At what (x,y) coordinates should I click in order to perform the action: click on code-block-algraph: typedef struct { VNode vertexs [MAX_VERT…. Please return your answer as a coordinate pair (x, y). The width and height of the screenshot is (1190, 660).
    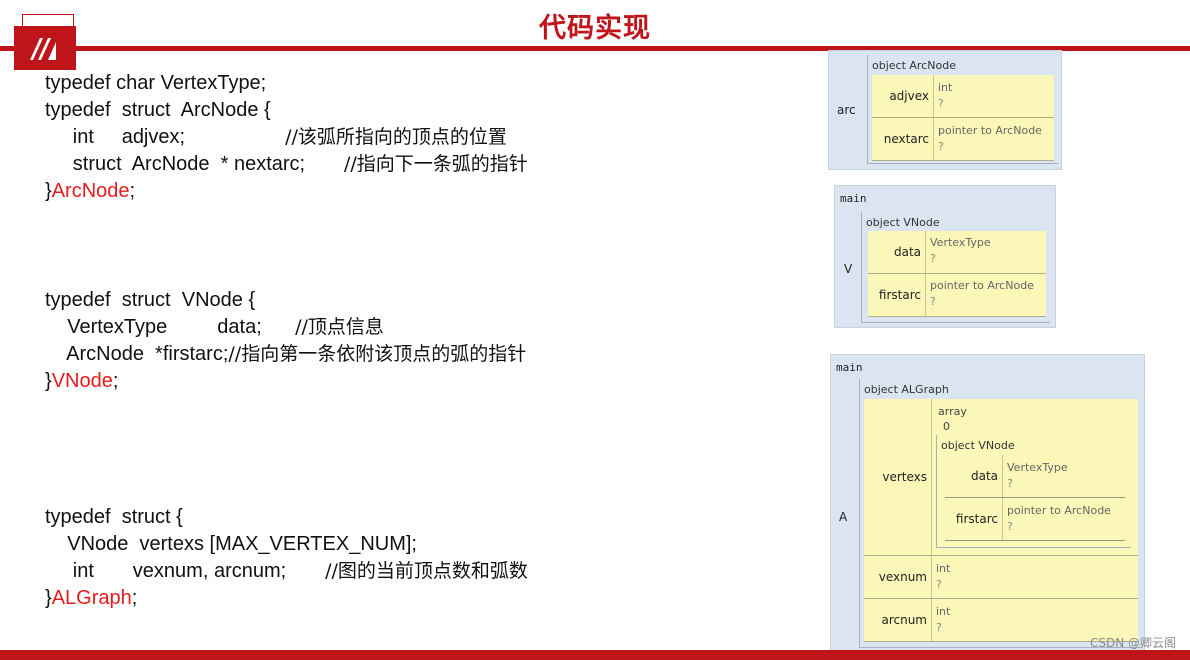
    Looking at the image, I should click on (286, 558).